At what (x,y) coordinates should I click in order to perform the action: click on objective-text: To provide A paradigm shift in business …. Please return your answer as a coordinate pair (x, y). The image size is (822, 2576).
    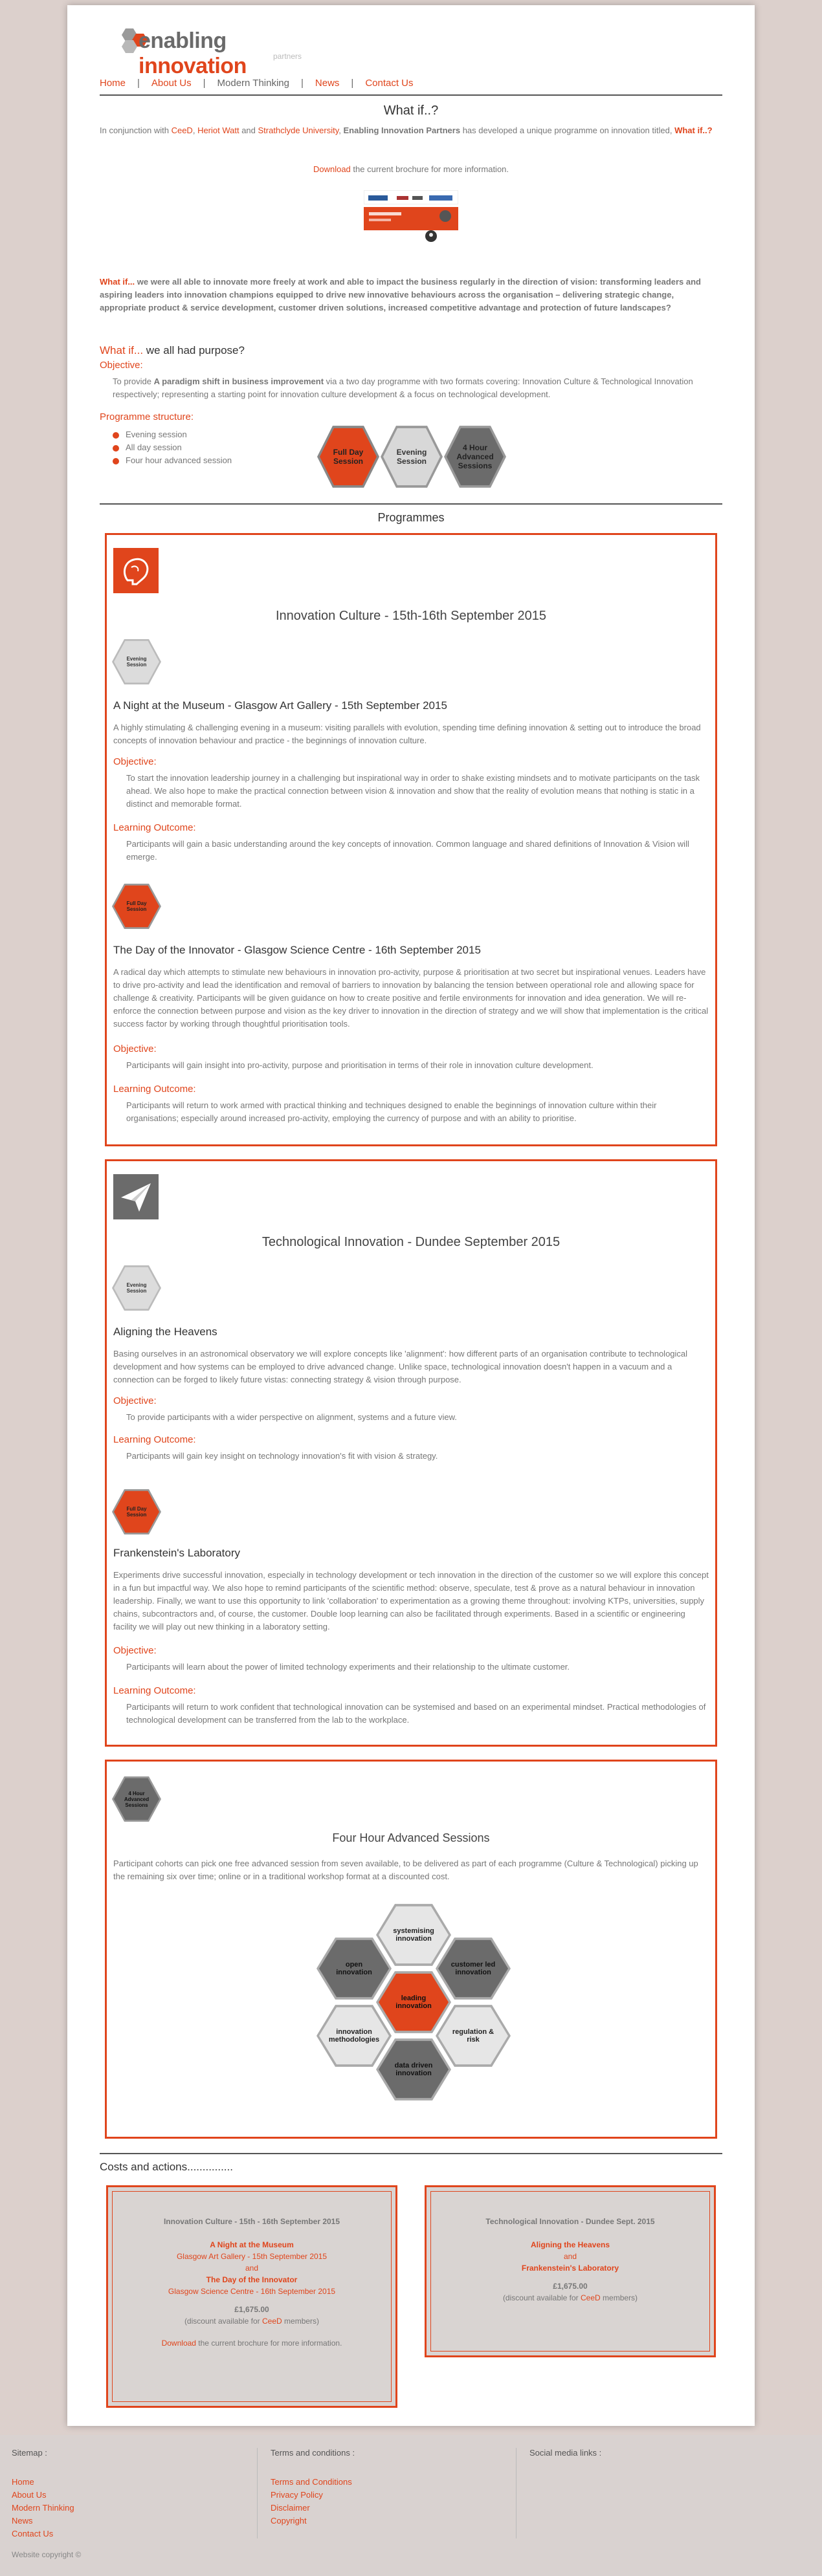
    Looking at the image, I should click on (417, 388).